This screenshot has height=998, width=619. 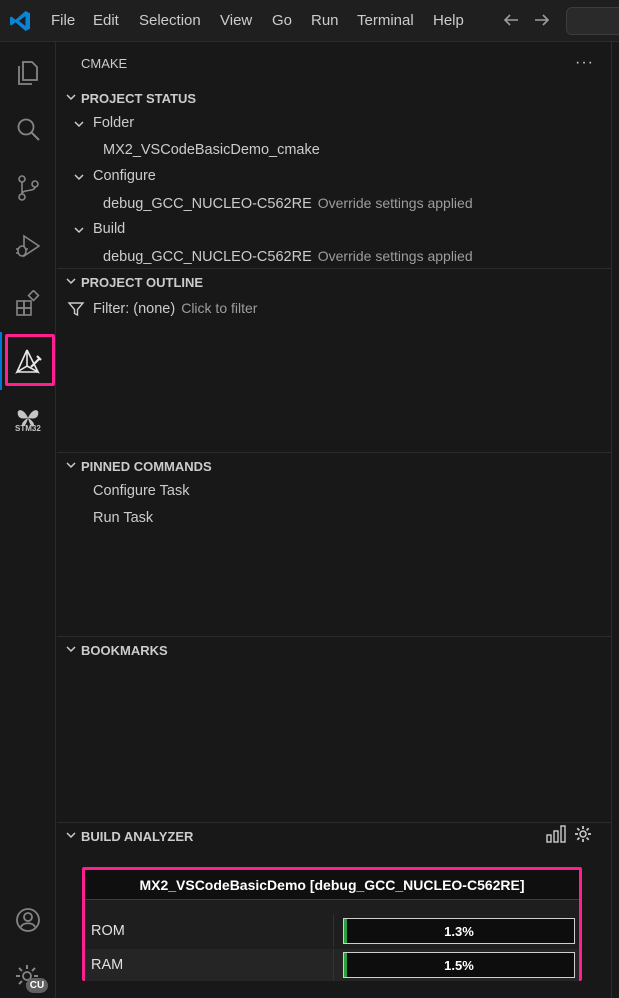 I want to click on tree-item-configure: Configure, so click(x=334, y=177).